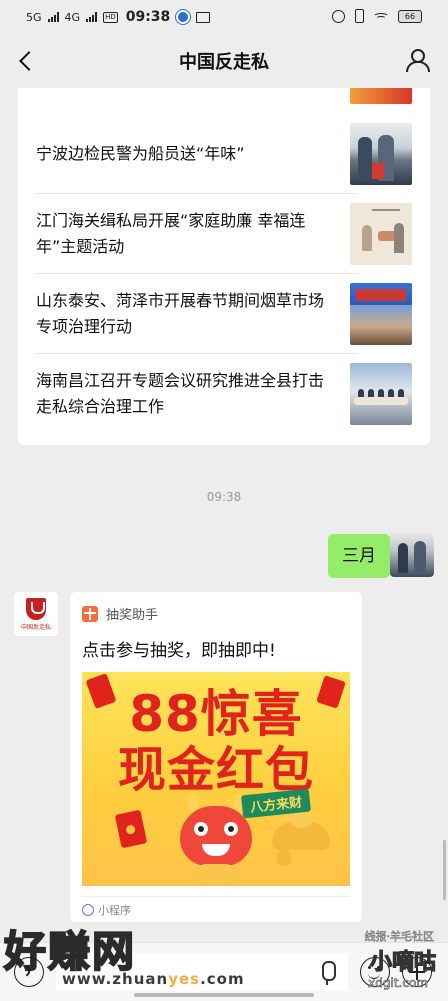 Image resolution: width=448 pixels, height=1001 pixels. What do you see at coordinates (301, 832) in the screenshot?
I see `gold-ingot-icon` at bounding box center [301, 832].